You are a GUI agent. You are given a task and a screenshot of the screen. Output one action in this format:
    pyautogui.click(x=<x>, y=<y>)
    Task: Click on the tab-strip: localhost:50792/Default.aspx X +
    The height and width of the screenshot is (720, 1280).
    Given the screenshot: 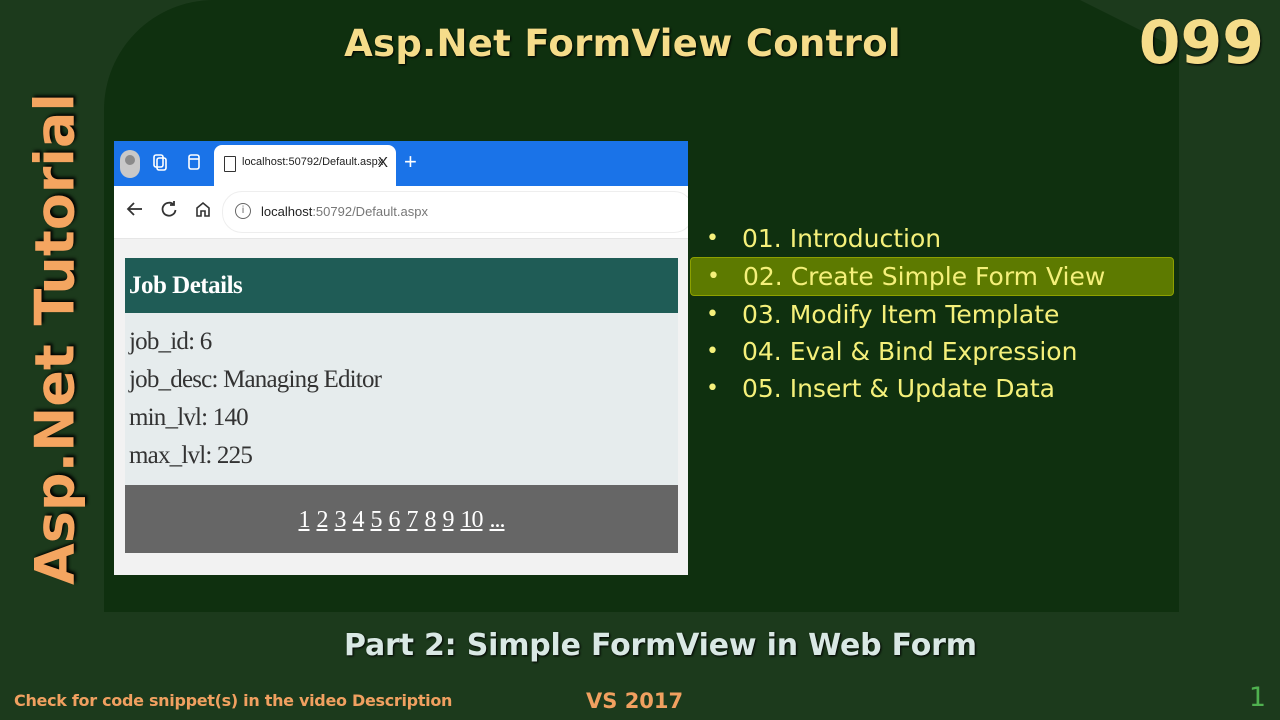 What is the action you would take?
    pyautogui.click(x=401, y=163)
    